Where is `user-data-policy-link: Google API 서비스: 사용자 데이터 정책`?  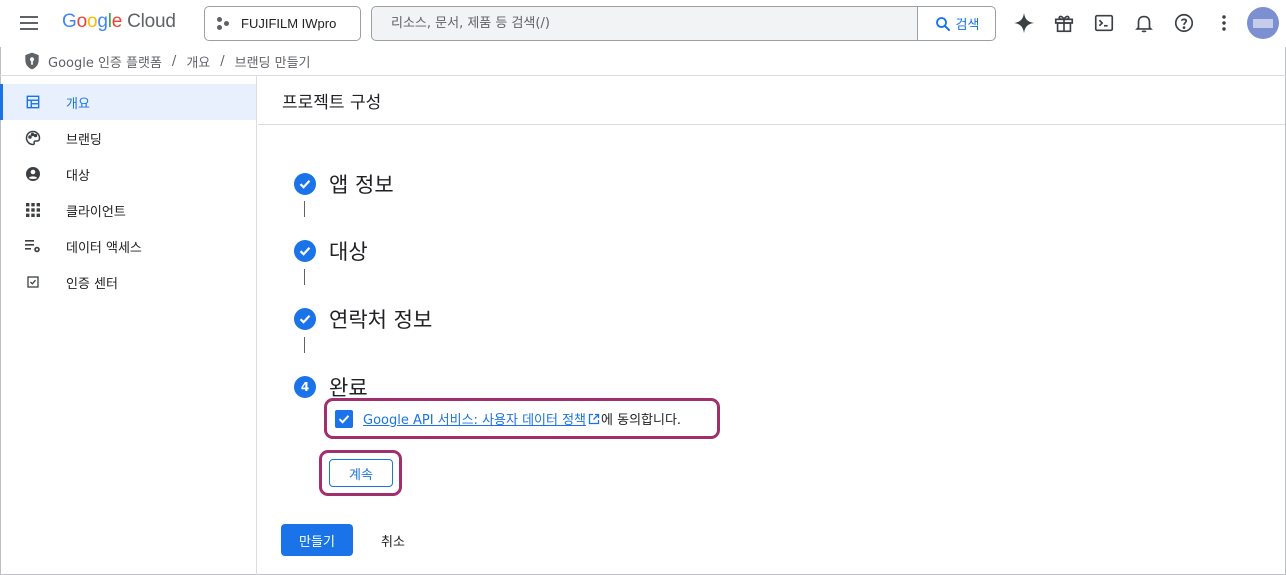 user-data-policy-link: Google API 서비스: 사용자 데이터 정책 is located at coordinates (474, 418).